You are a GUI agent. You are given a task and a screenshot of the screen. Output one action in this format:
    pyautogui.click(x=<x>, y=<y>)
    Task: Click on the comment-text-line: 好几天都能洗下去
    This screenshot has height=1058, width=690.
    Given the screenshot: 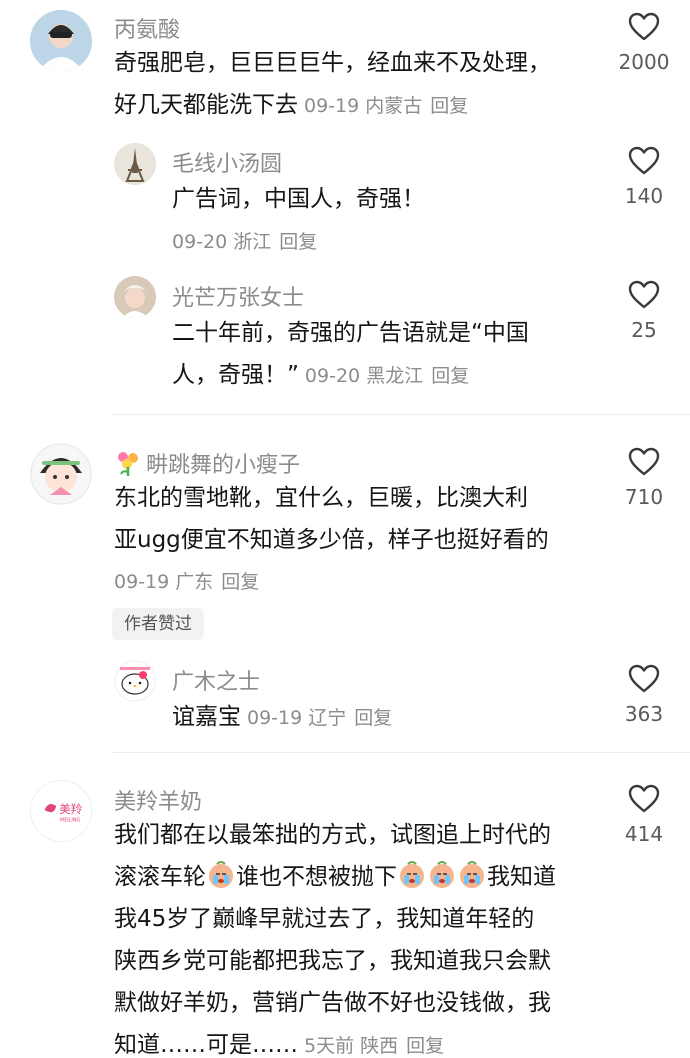 What is the action you would take?
    pyautogui.click(x=206, y=105)
    